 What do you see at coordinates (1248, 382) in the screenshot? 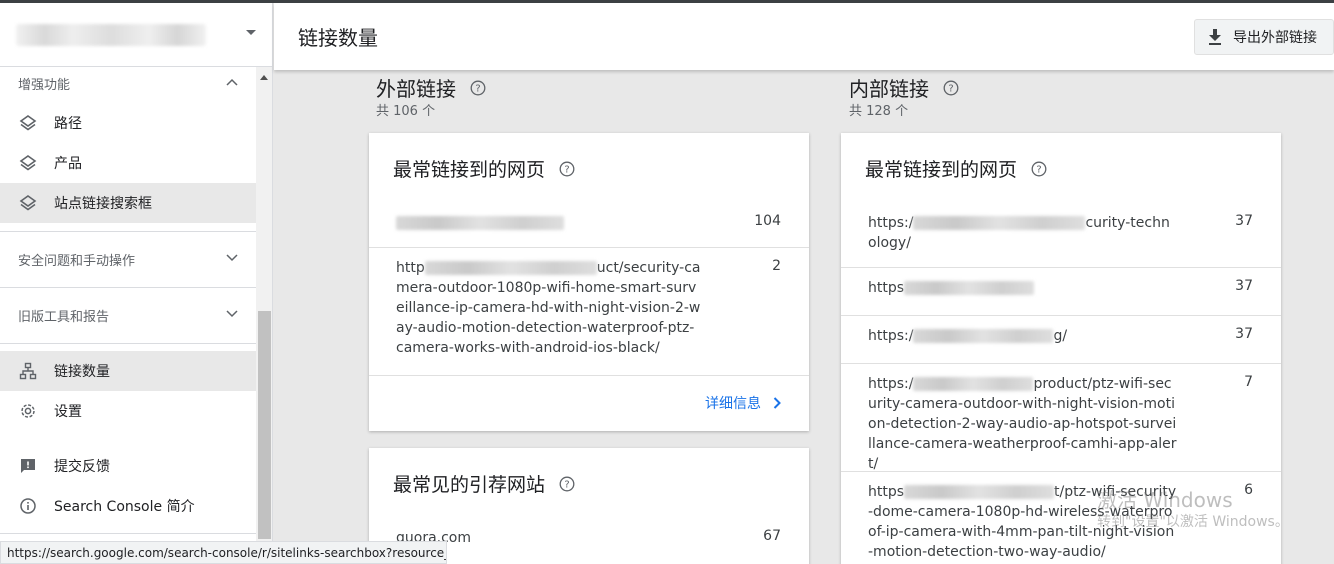
I see `link-count: 7` at bounding box center [1248, 382].